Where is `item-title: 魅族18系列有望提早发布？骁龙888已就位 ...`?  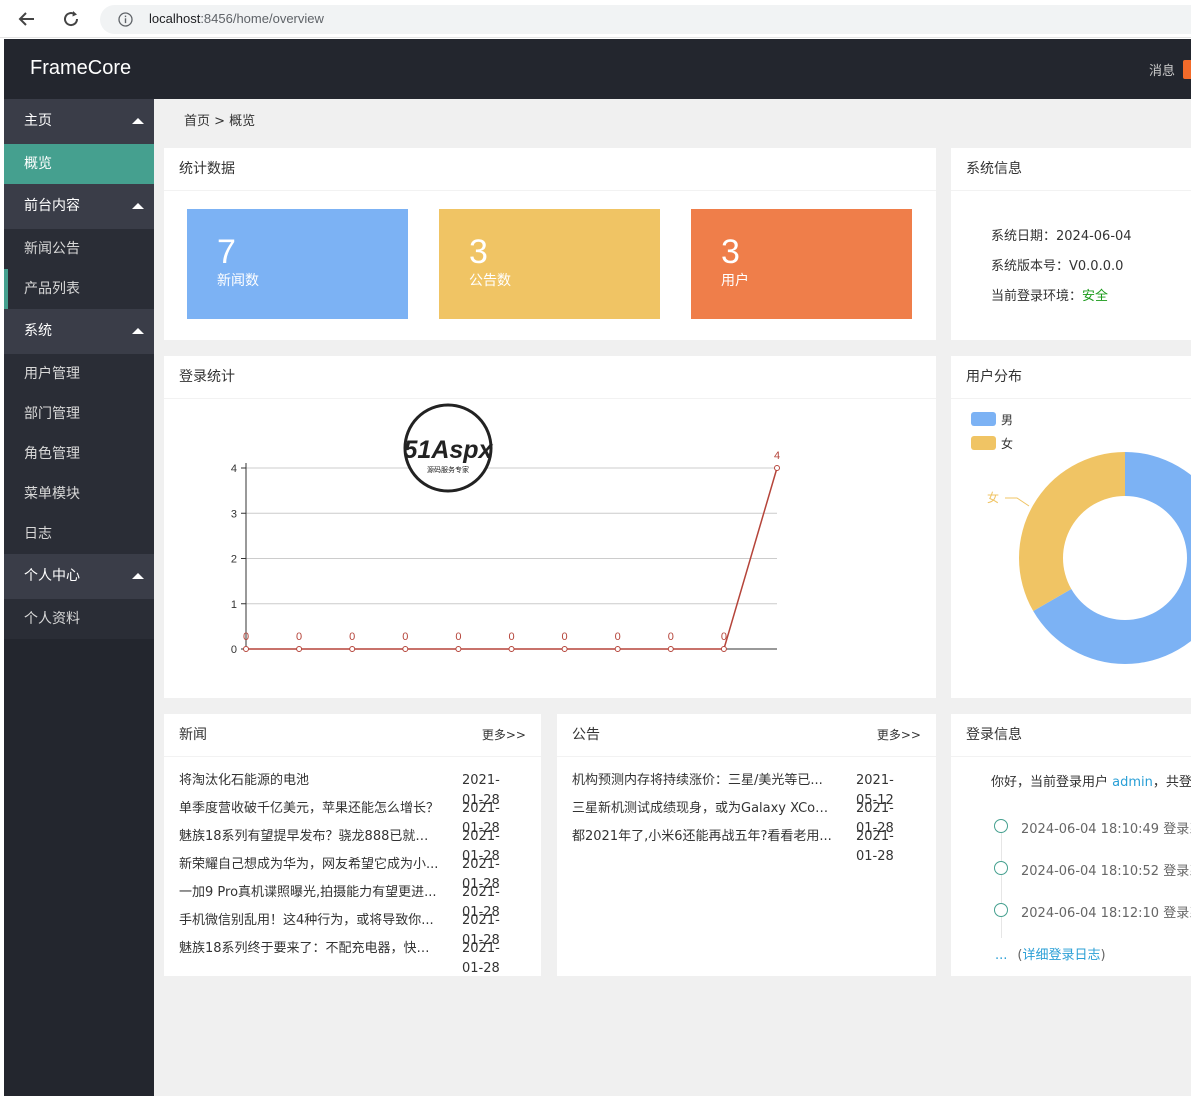 item-title: 魅族18系列有望提早发布？骁龙888已就位 ... is located at coordinates (310, 837).